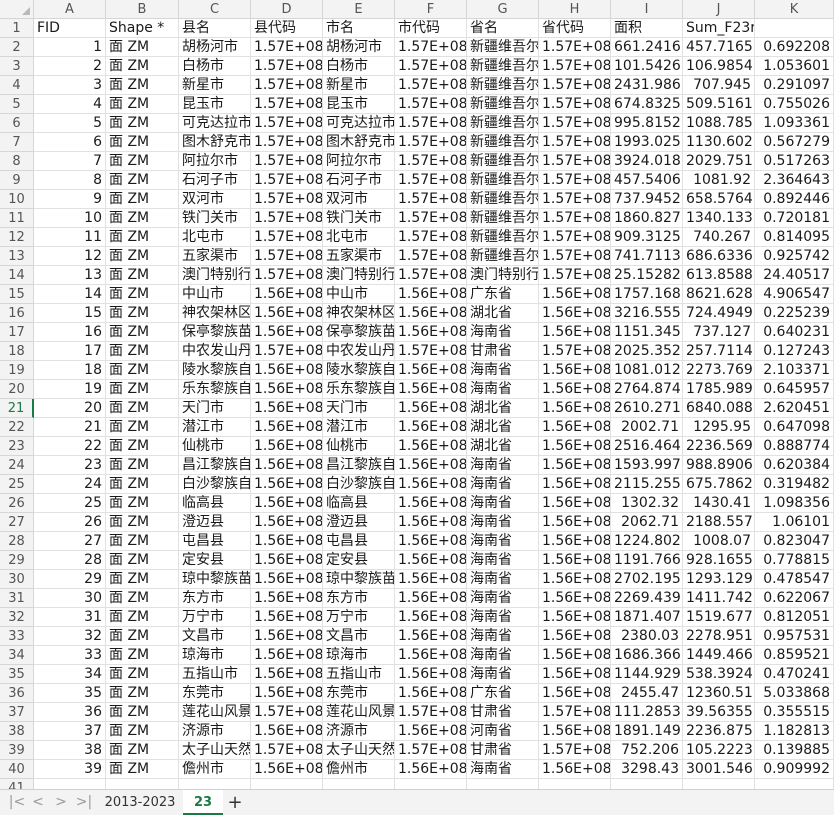  What do you see at coordinates (17, 9) in the screenshot?
I see `select-all-corner` at bounding box center [17, 9].